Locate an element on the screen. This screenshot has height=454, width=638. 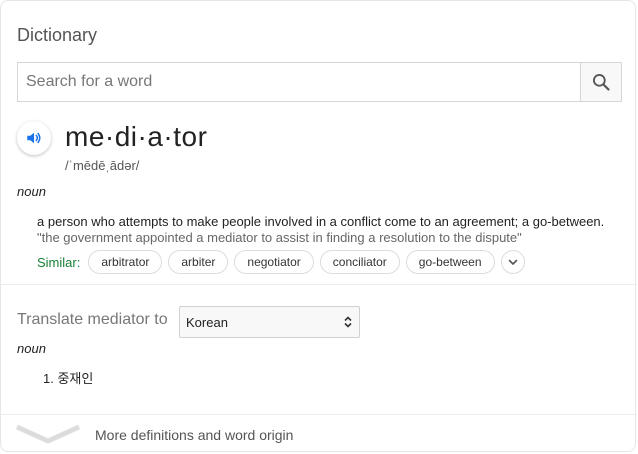
search-input is located at coordinates (300, 82).